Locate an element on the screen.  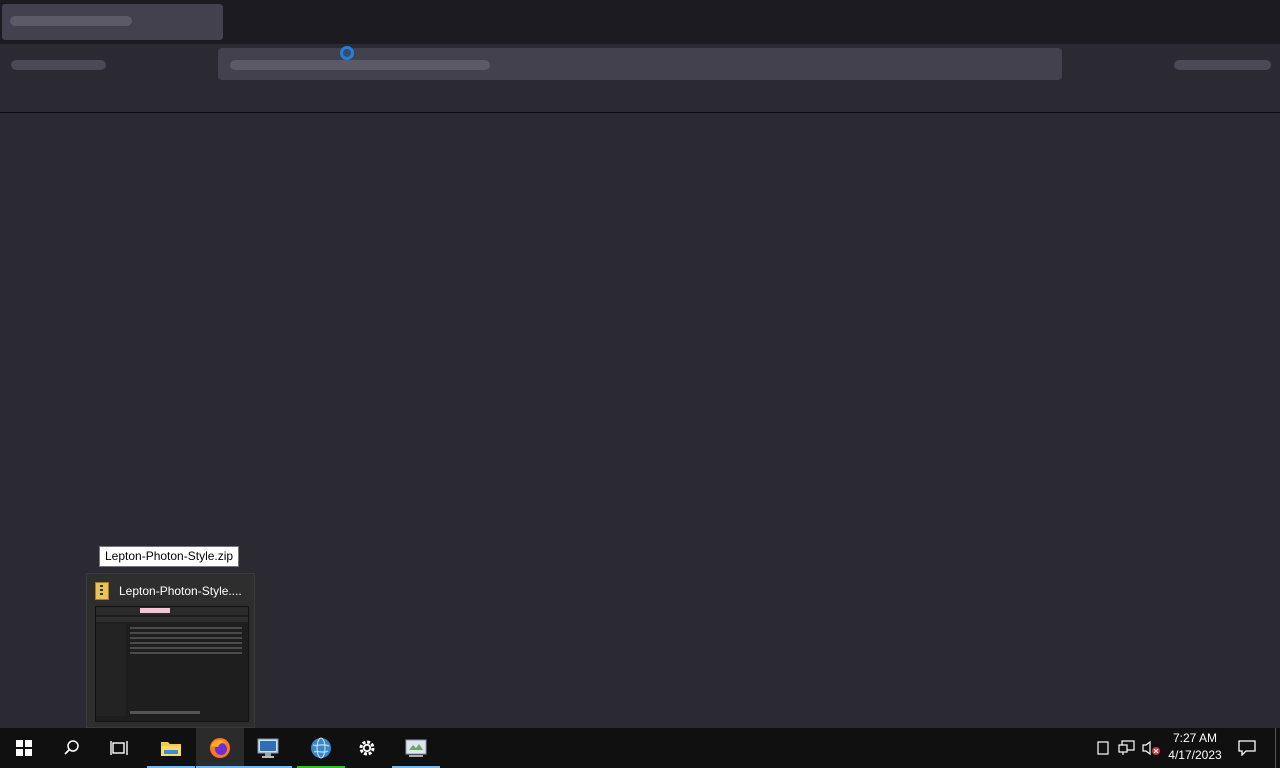
globe-icon is located at coordinates (321, 748).